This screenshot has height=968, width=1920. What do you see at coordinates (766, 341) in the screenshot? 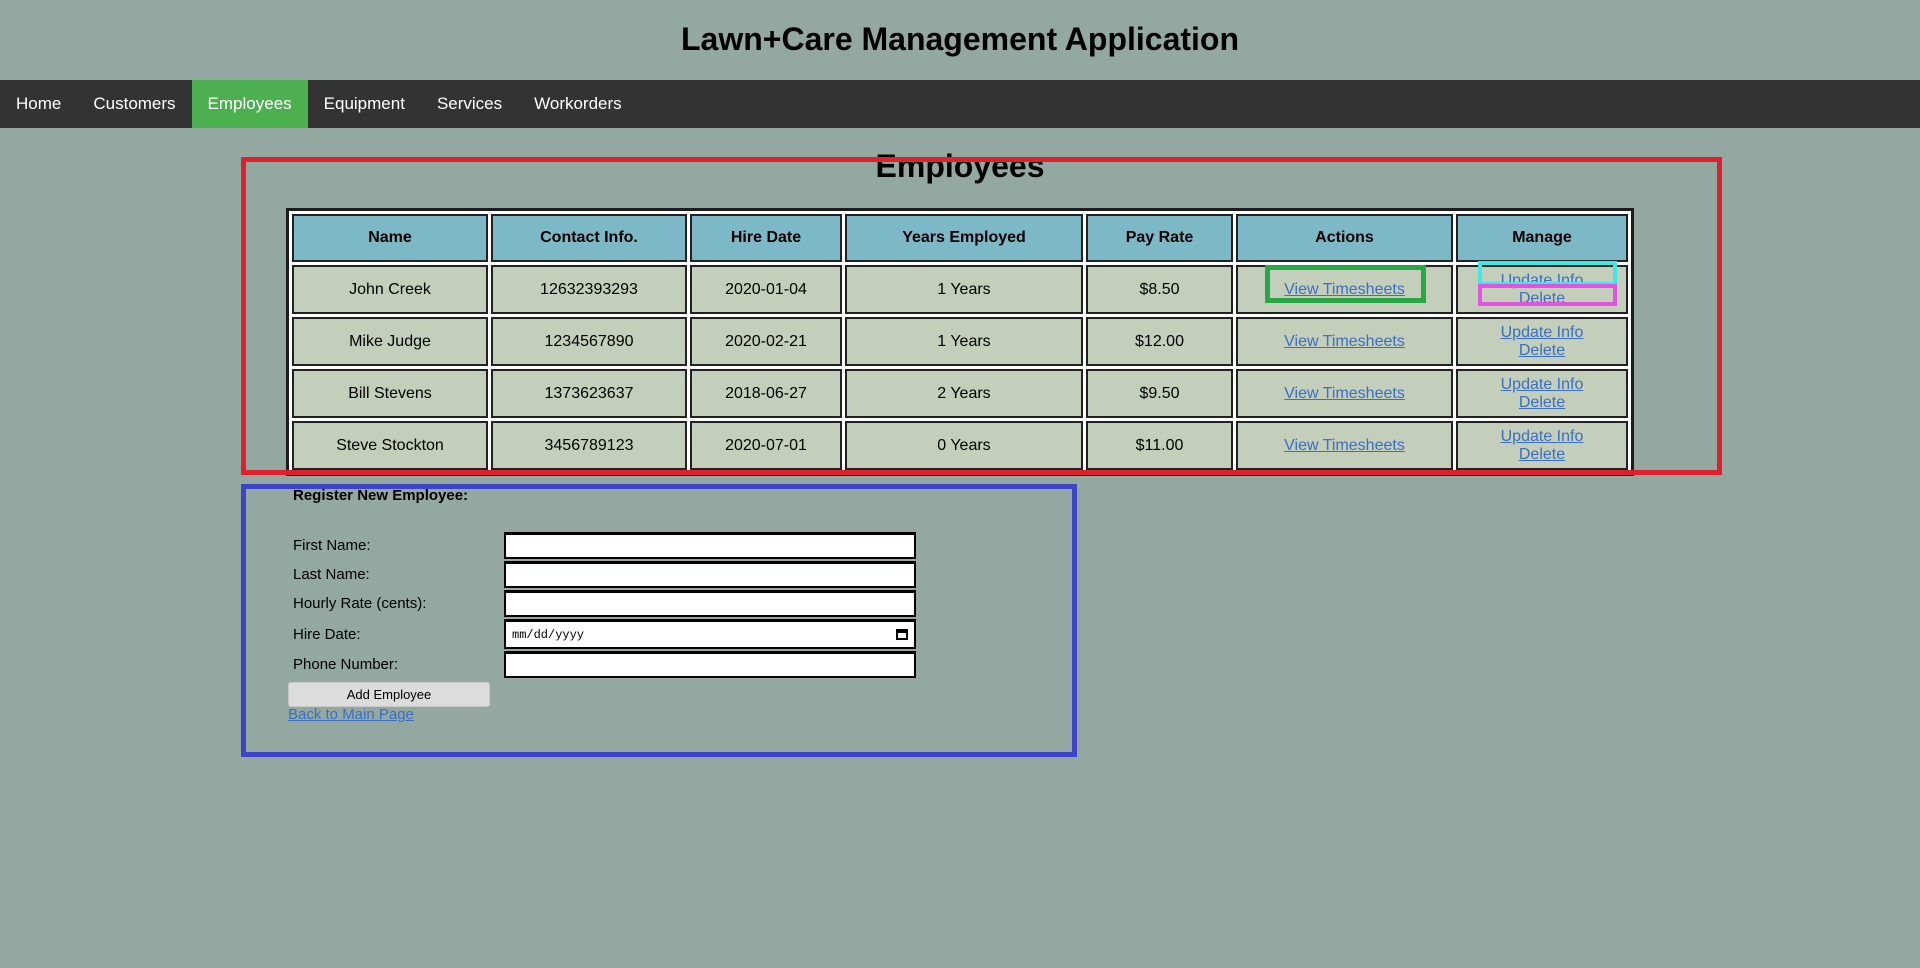
I see `cell-hire-date: 2020-02-21` at bounding box center [766, 341].